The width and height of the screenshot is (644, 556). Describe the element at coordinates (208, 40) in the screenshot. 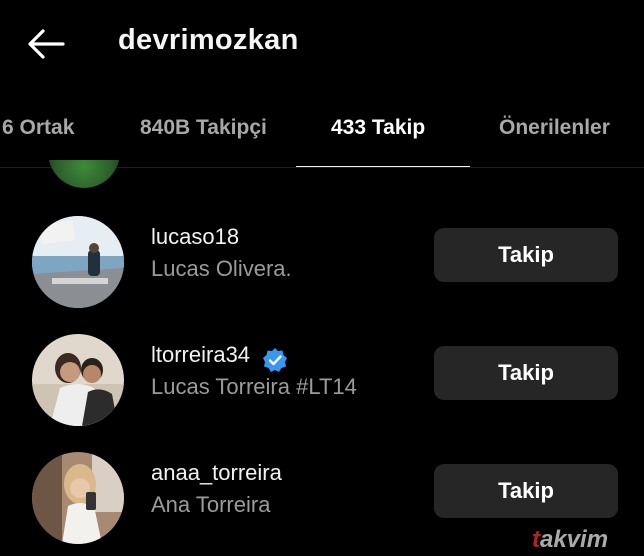

I see `profile-username: devrimozkan` at that location.